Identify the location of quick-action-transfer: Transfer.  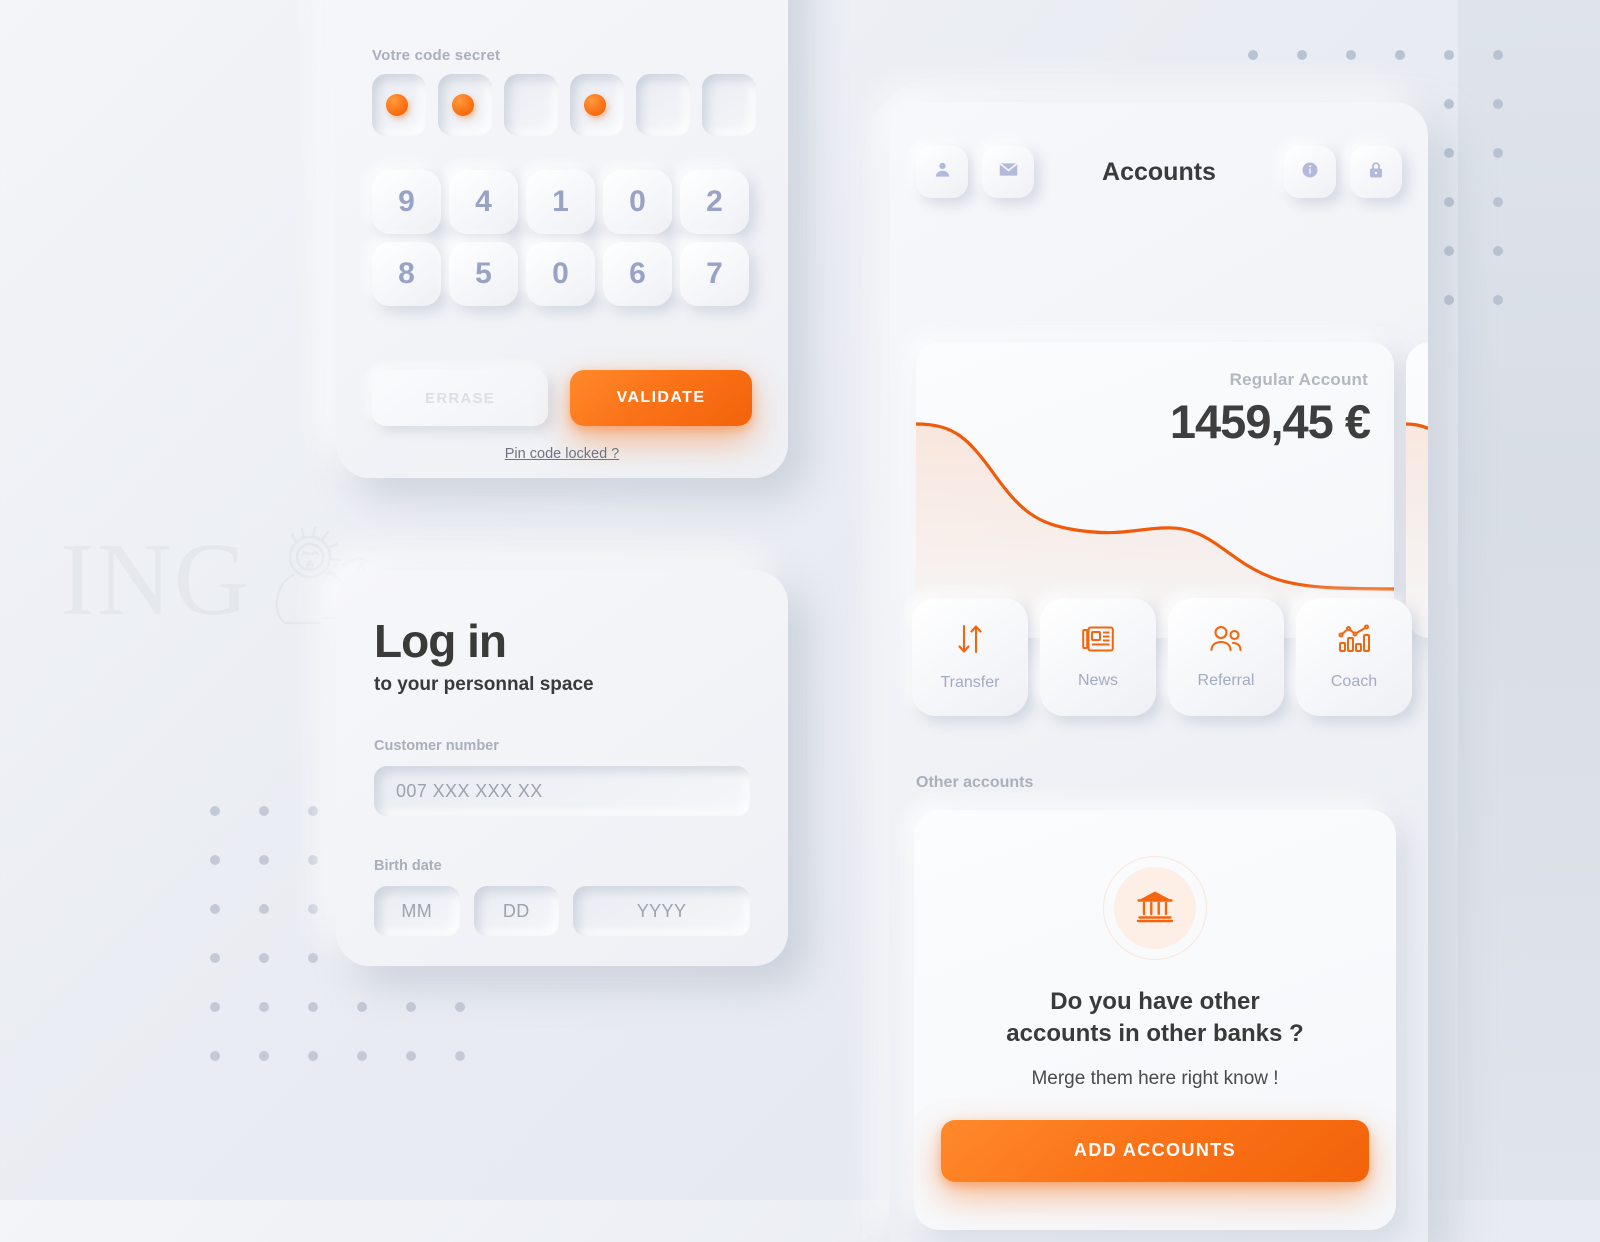
(970, 657).